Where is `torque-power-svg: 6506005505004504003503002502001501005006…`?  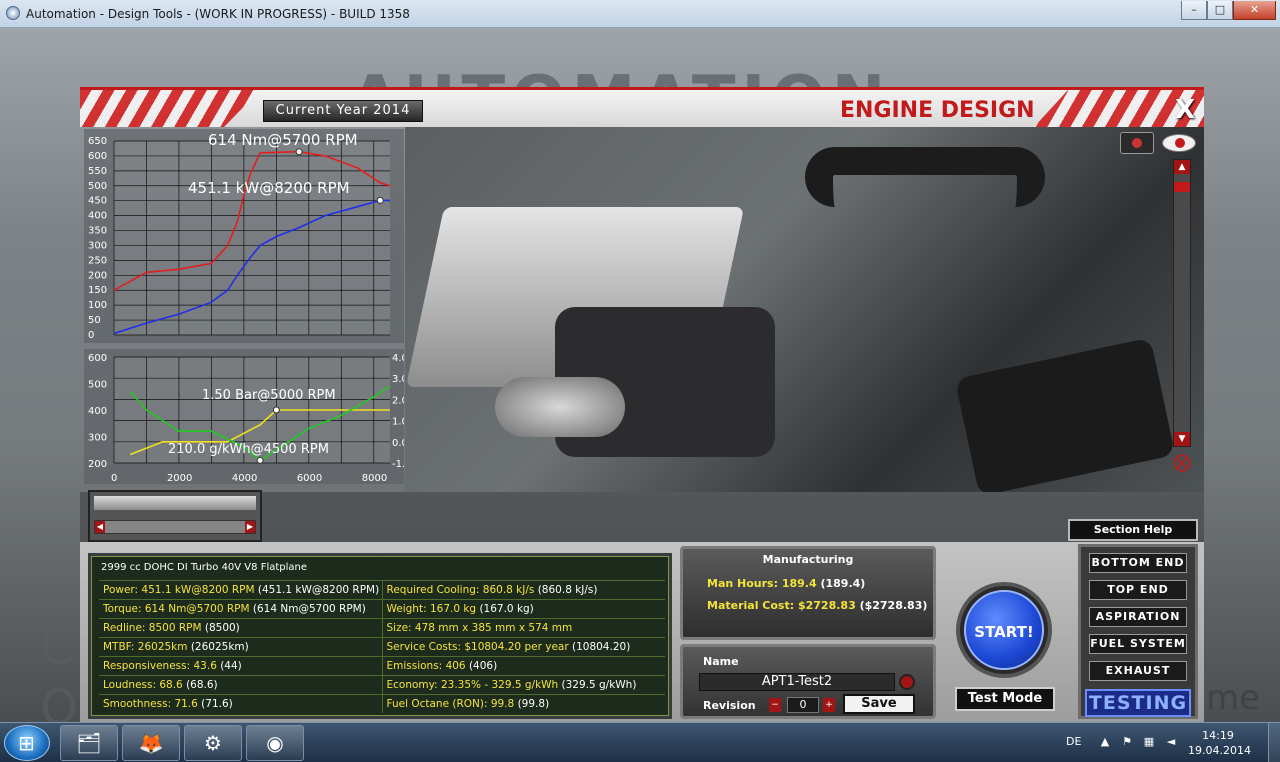
torque-power-svg: 6506005505004504003503002502001501005006… is located at coordinates (239, 236).